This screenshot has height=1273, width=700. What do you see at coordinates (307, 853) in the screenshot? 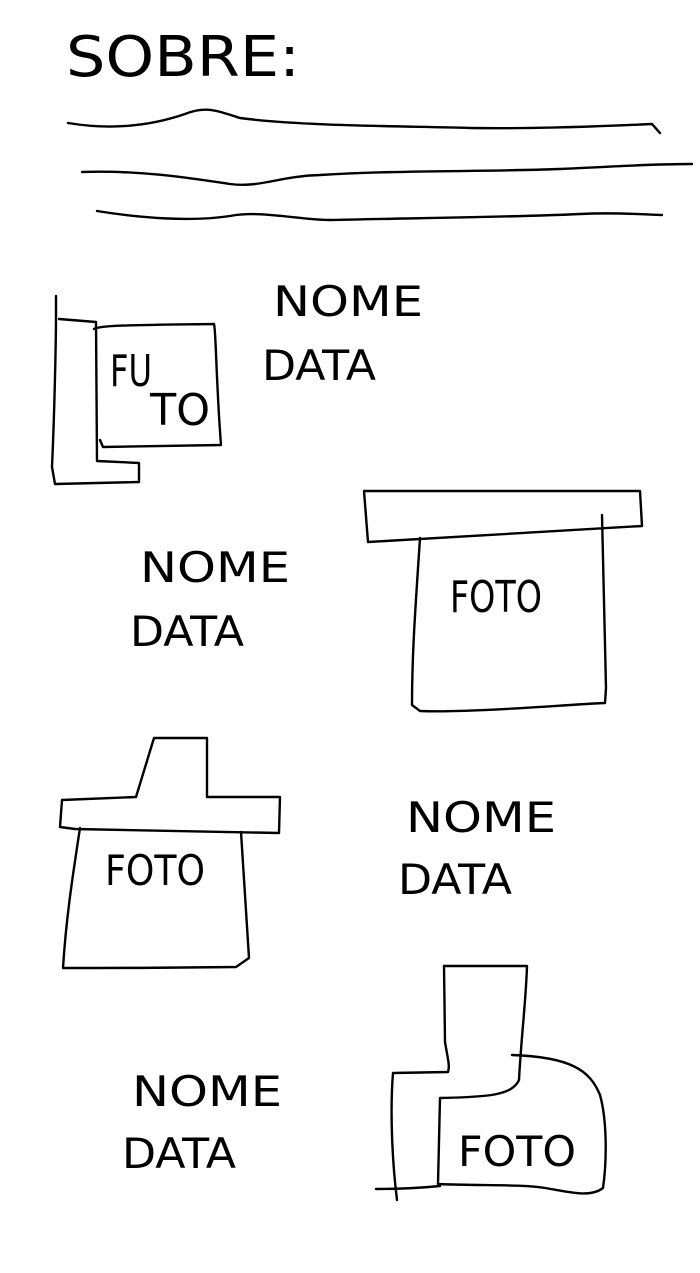
I see `entry-card-3: FOTO NOME DATA` at bounding box center [307, 853].